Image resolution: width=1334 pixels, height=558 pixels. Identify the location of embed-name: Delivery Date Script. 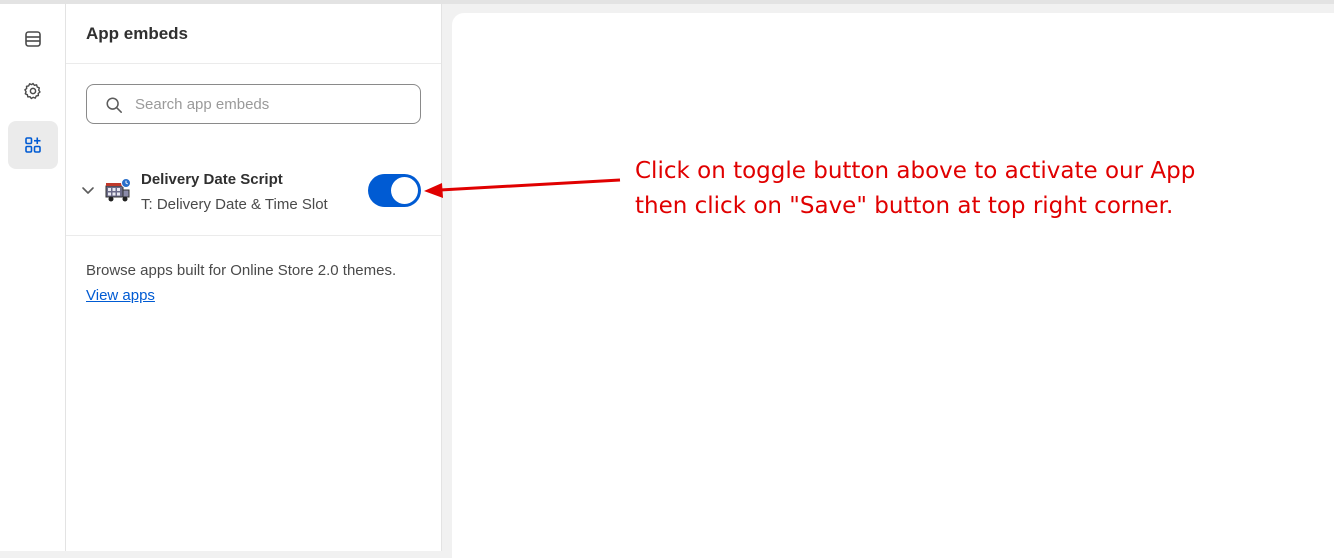
(212, 179).